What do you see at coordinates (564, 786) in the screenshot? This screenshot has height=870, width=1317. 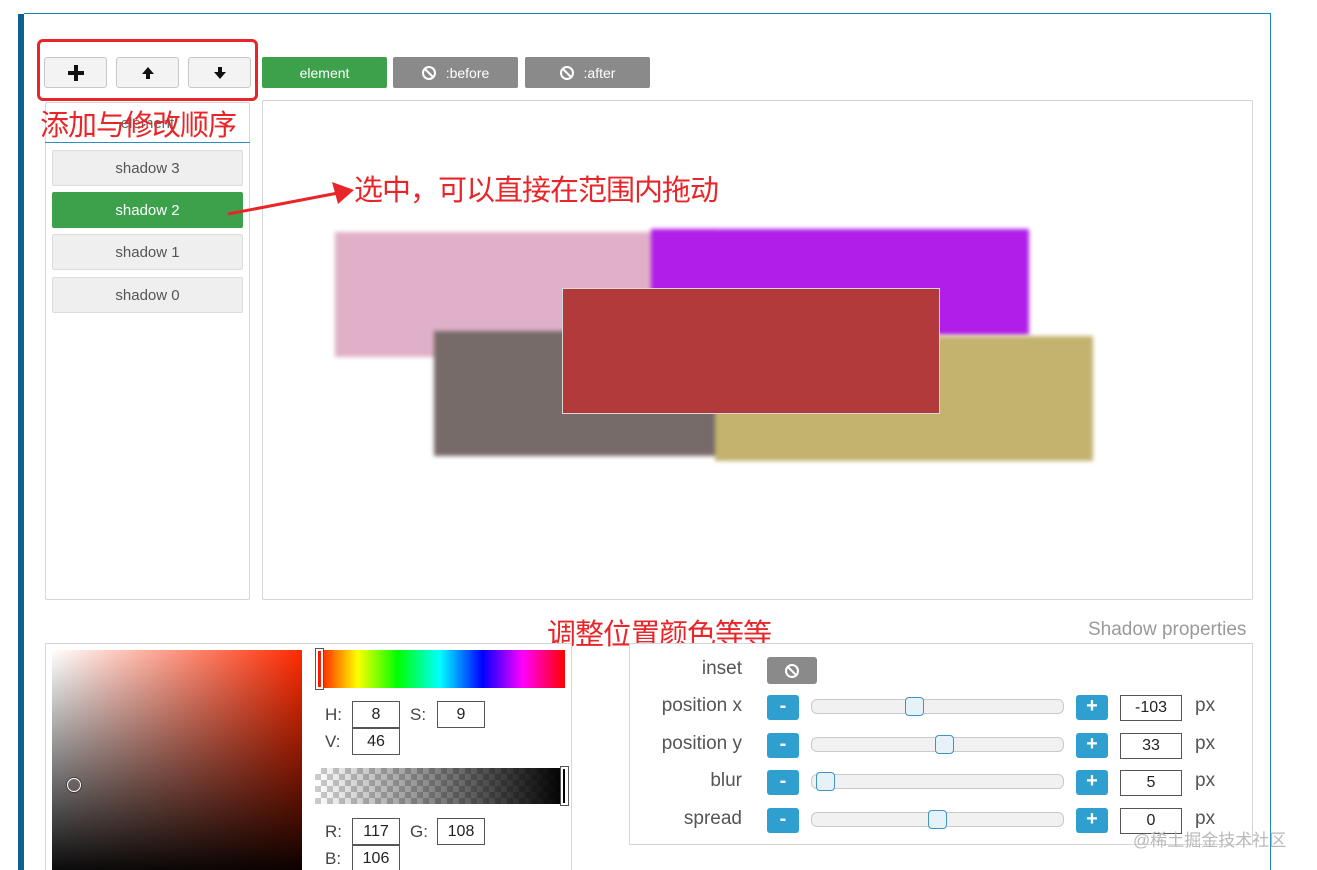 I see `alpha-slider-handle` at bounding box center [564, 786].